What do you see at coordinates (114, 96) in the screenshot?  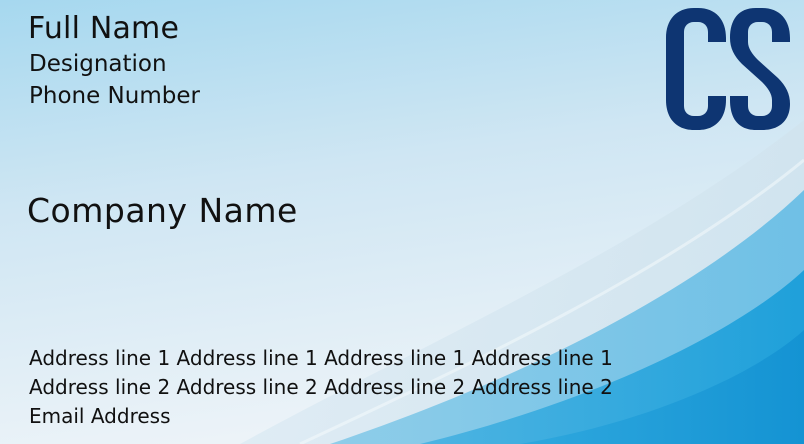 I see `phone-number: Phone Number` at bounding box center [114, 96].